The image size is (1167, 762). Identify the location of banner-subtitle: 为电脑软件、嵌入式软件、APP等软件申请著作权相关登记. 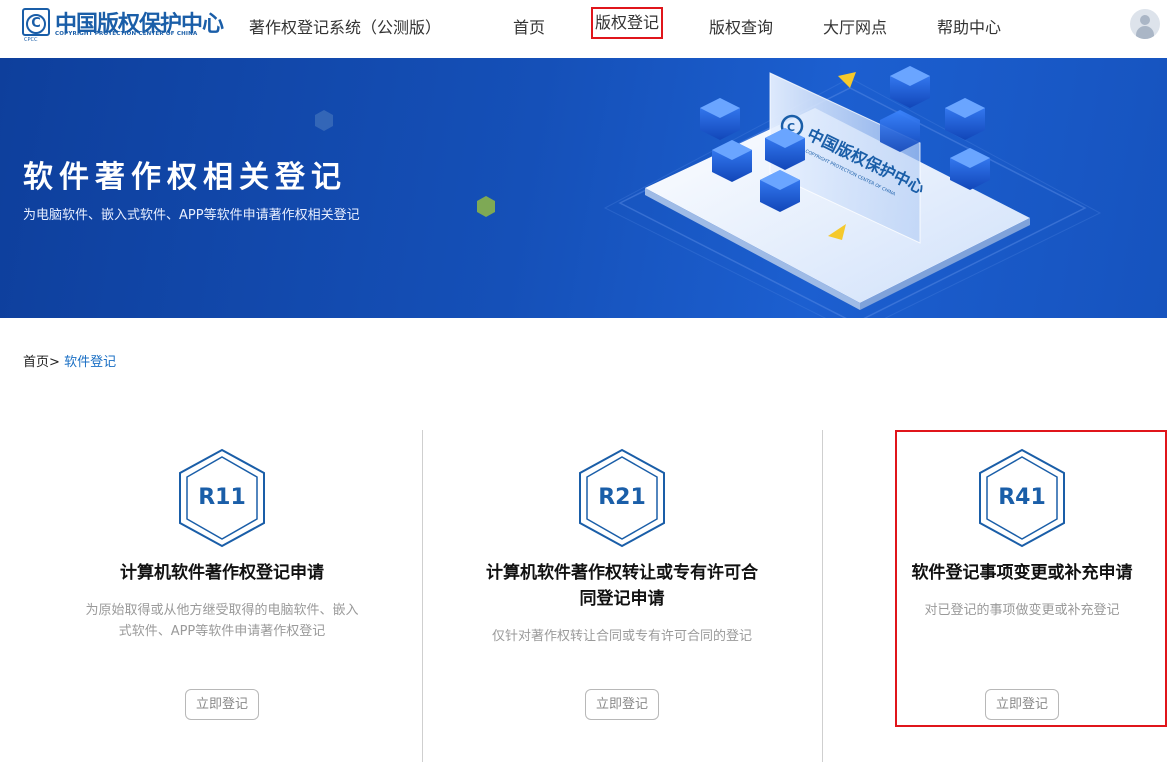
(191, 215).